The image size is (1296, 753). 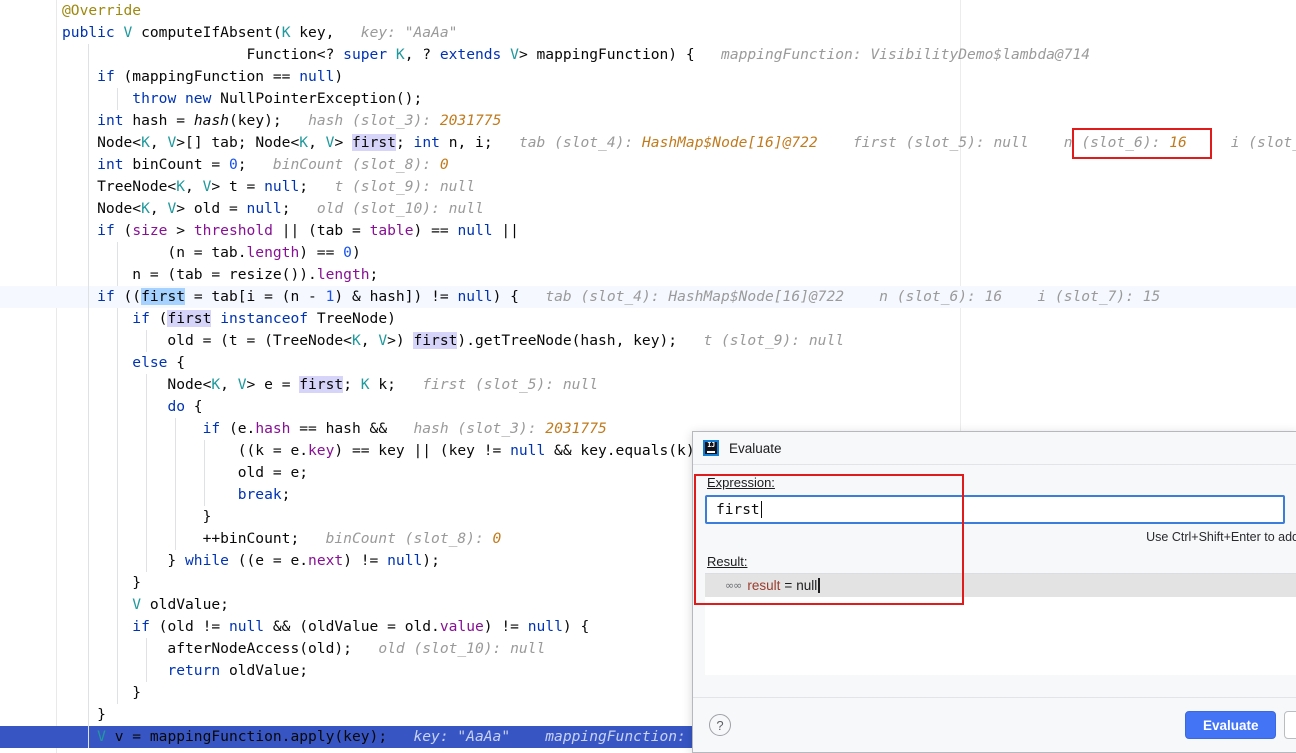 I want to click on execution-line-marker, so click(x=28, y=737).